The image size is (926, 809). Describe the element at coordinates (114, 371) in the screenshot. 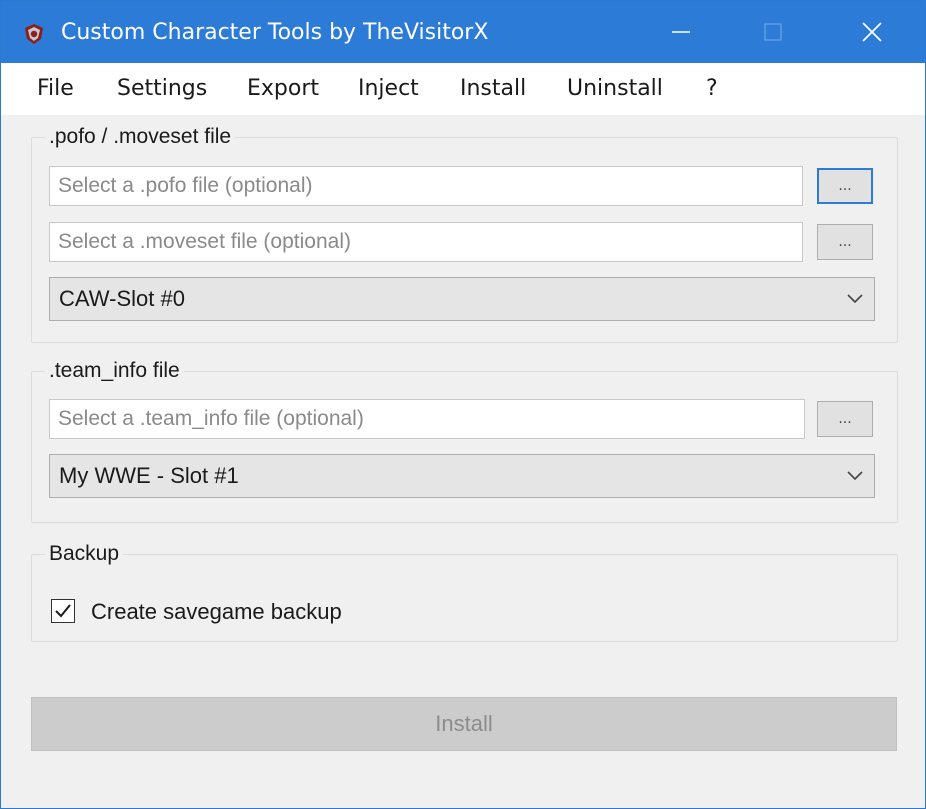

I see `team-info-legend: .team_info file` at that location.